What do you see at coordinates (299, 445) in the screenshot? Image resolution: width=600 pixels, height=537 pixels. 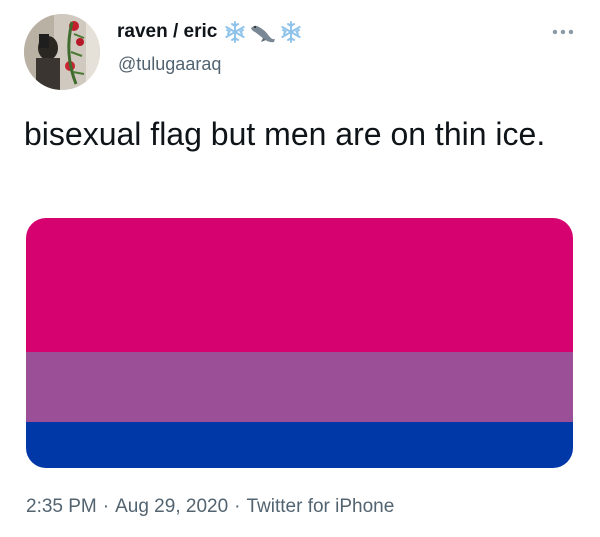 I see `flag-stripe-blue` at bounding box center [299, 445].